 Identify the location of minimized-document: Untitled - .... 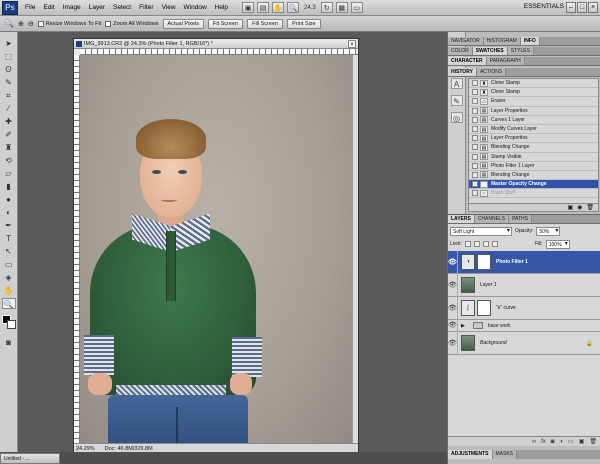
(30, 458).